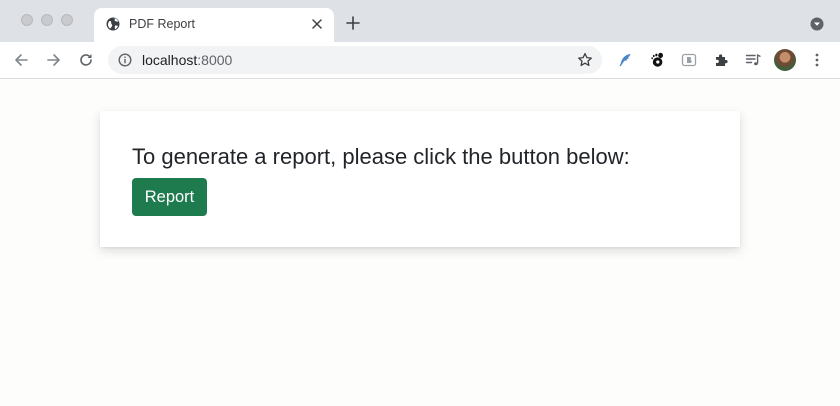 Image resolution: width=840 pixels, height=406 pixels. What do you see at coordinates (27, 20) in the screenshot?
I see `close-window-button` at bounding box center [27, 20].